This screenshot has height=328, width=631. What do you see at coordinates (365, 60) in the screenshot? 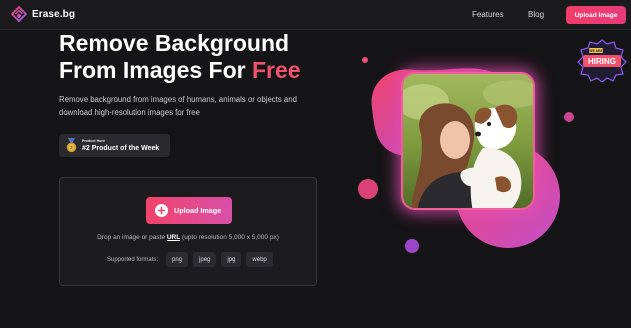
I see `dot-top-left` at bounding box center [365, 60].